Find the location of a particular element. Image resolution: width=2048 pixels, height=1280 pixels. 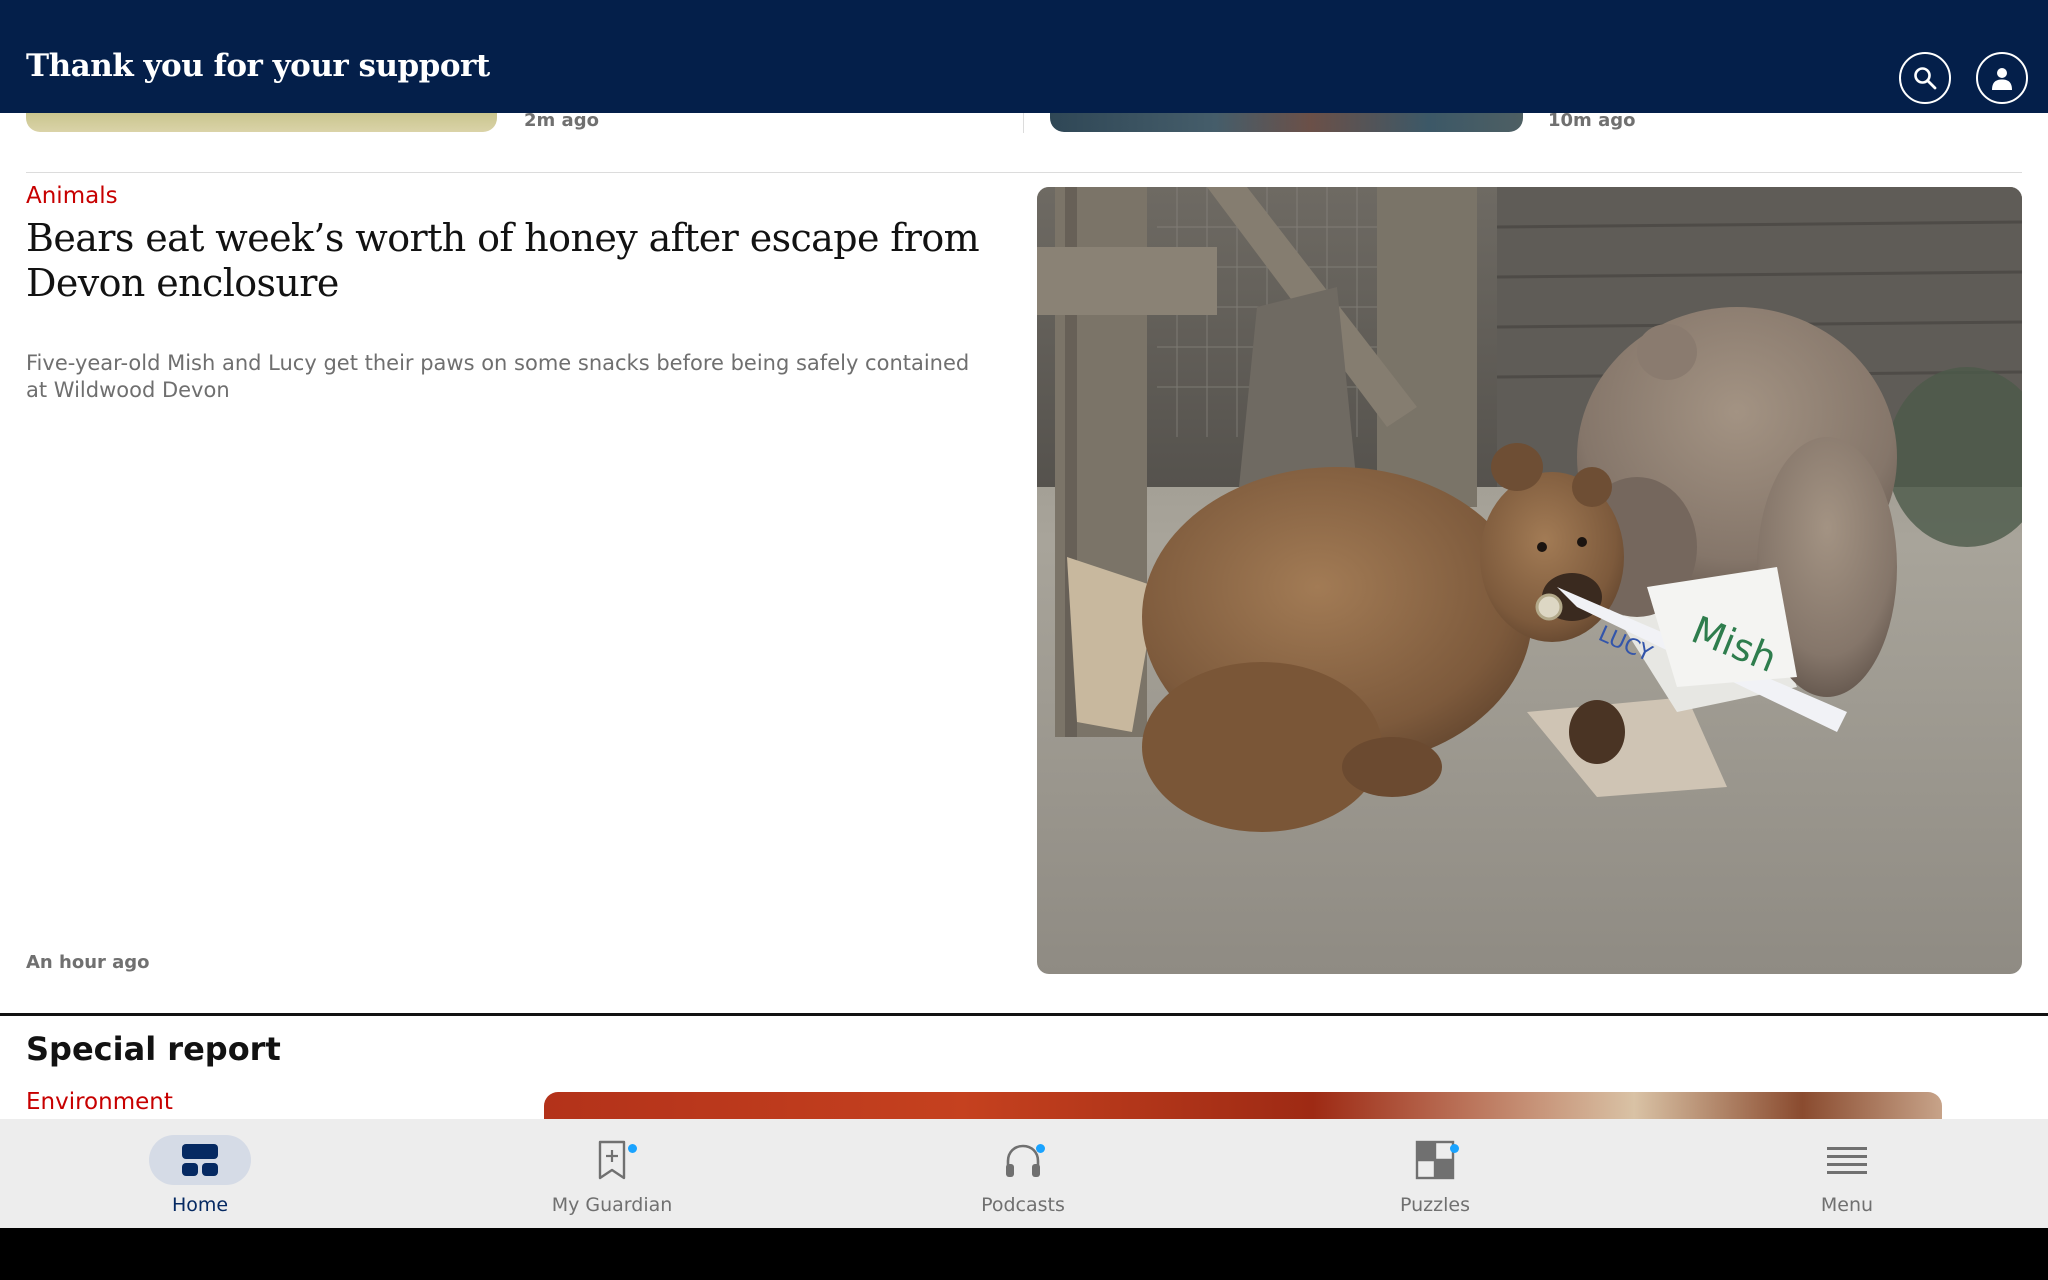

search-icon is located at coordinates (1925, 78).